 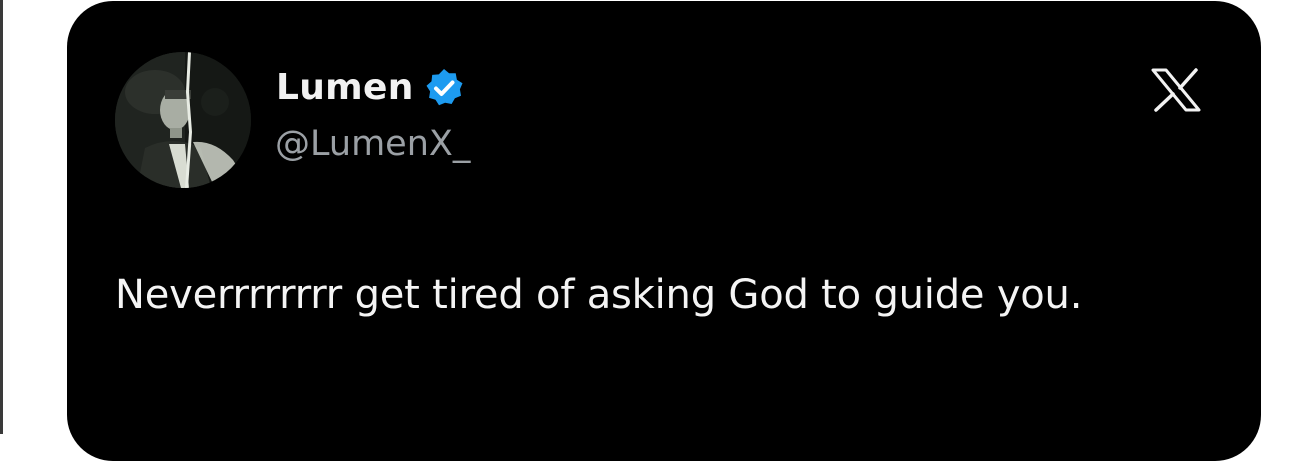 What do you see at coordinates (1, 217) in the screenshot?
I see `screenshot-edge` at bounding box center [1, 217].